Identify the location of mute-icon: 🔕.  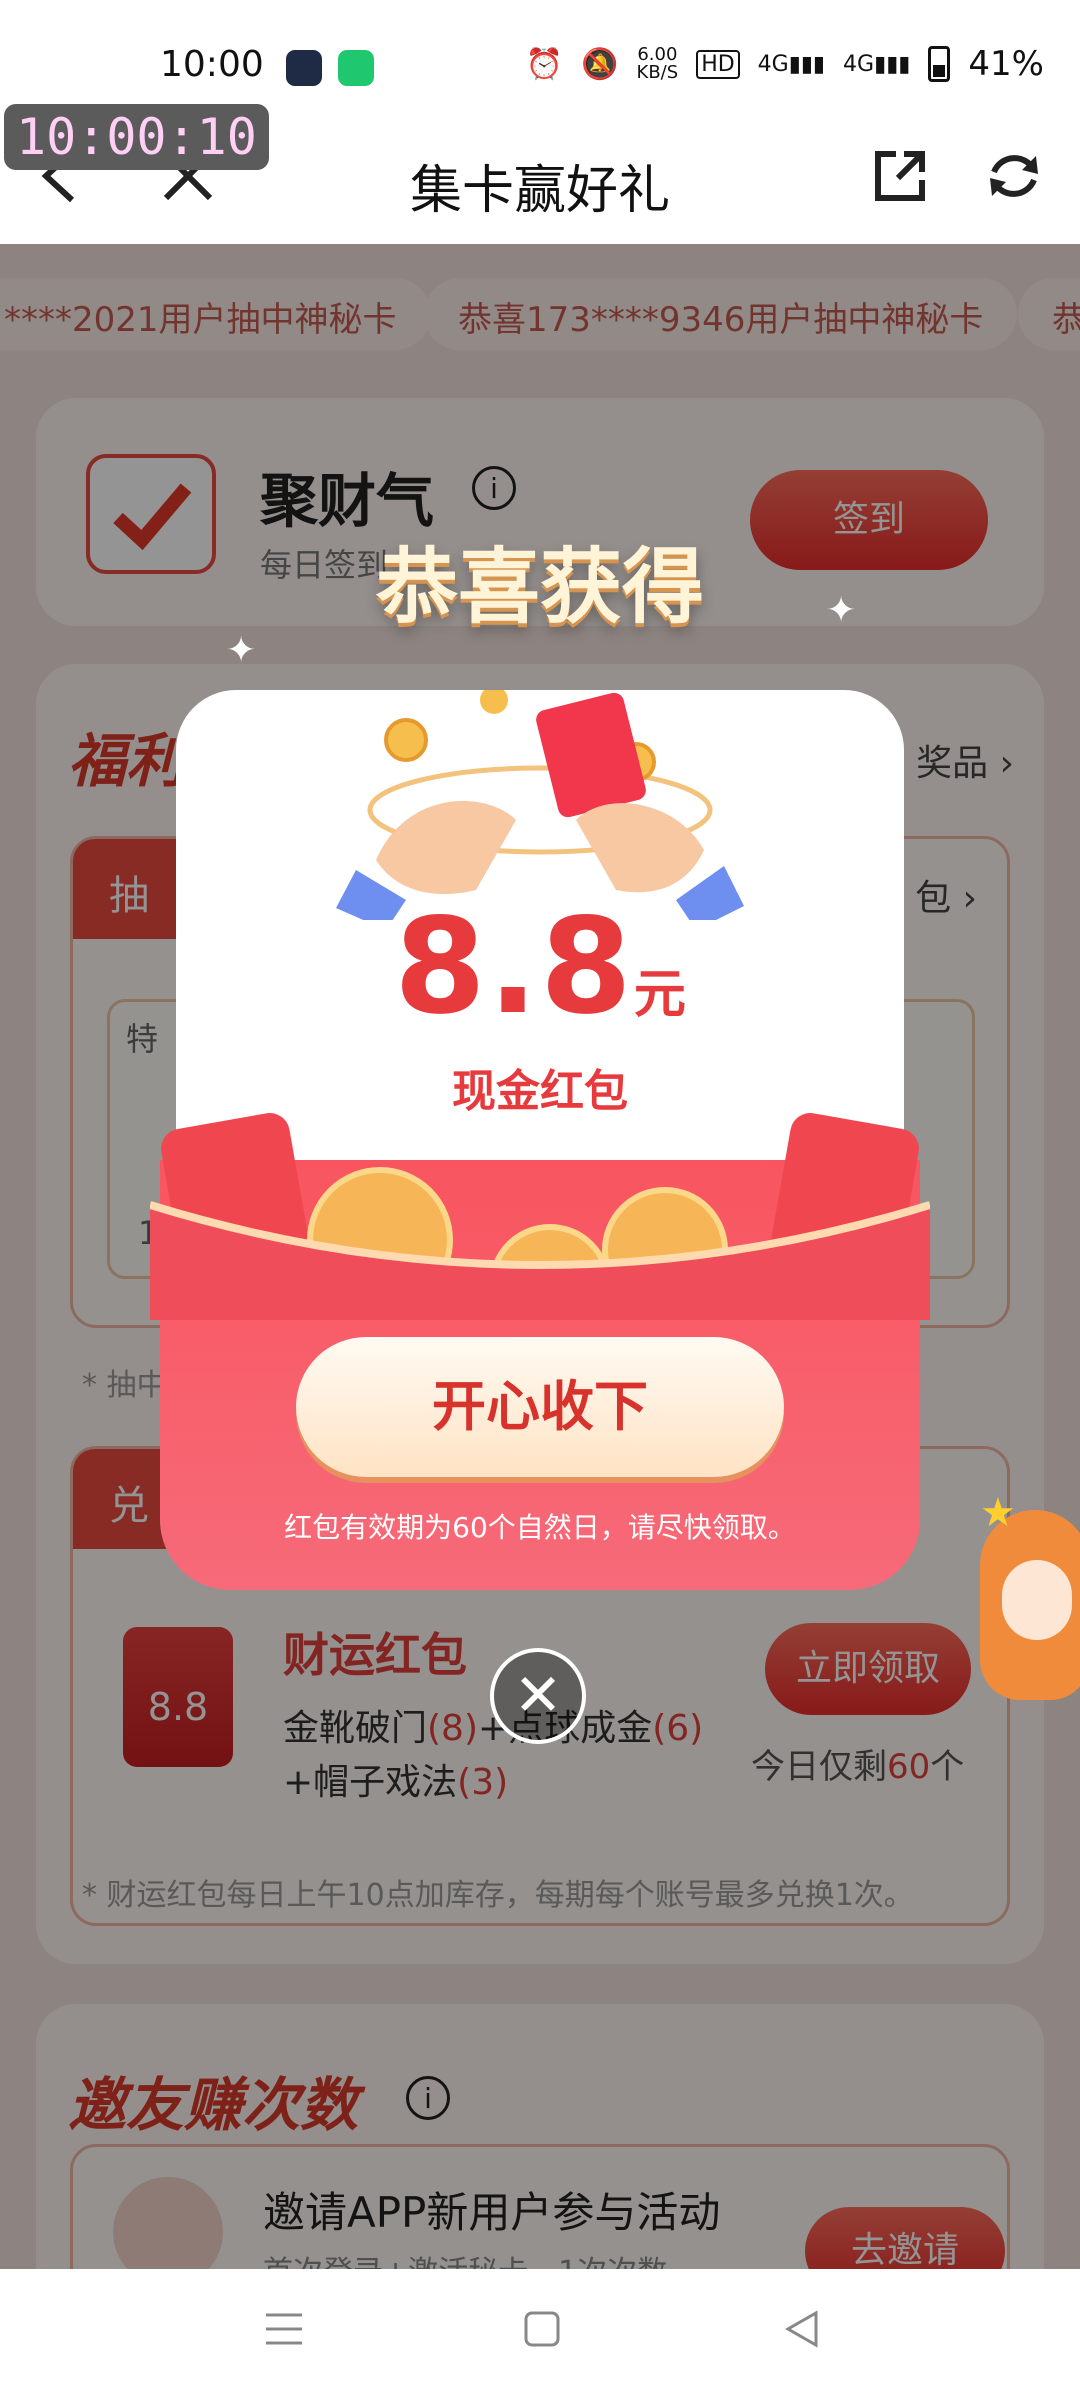
(600, 64).